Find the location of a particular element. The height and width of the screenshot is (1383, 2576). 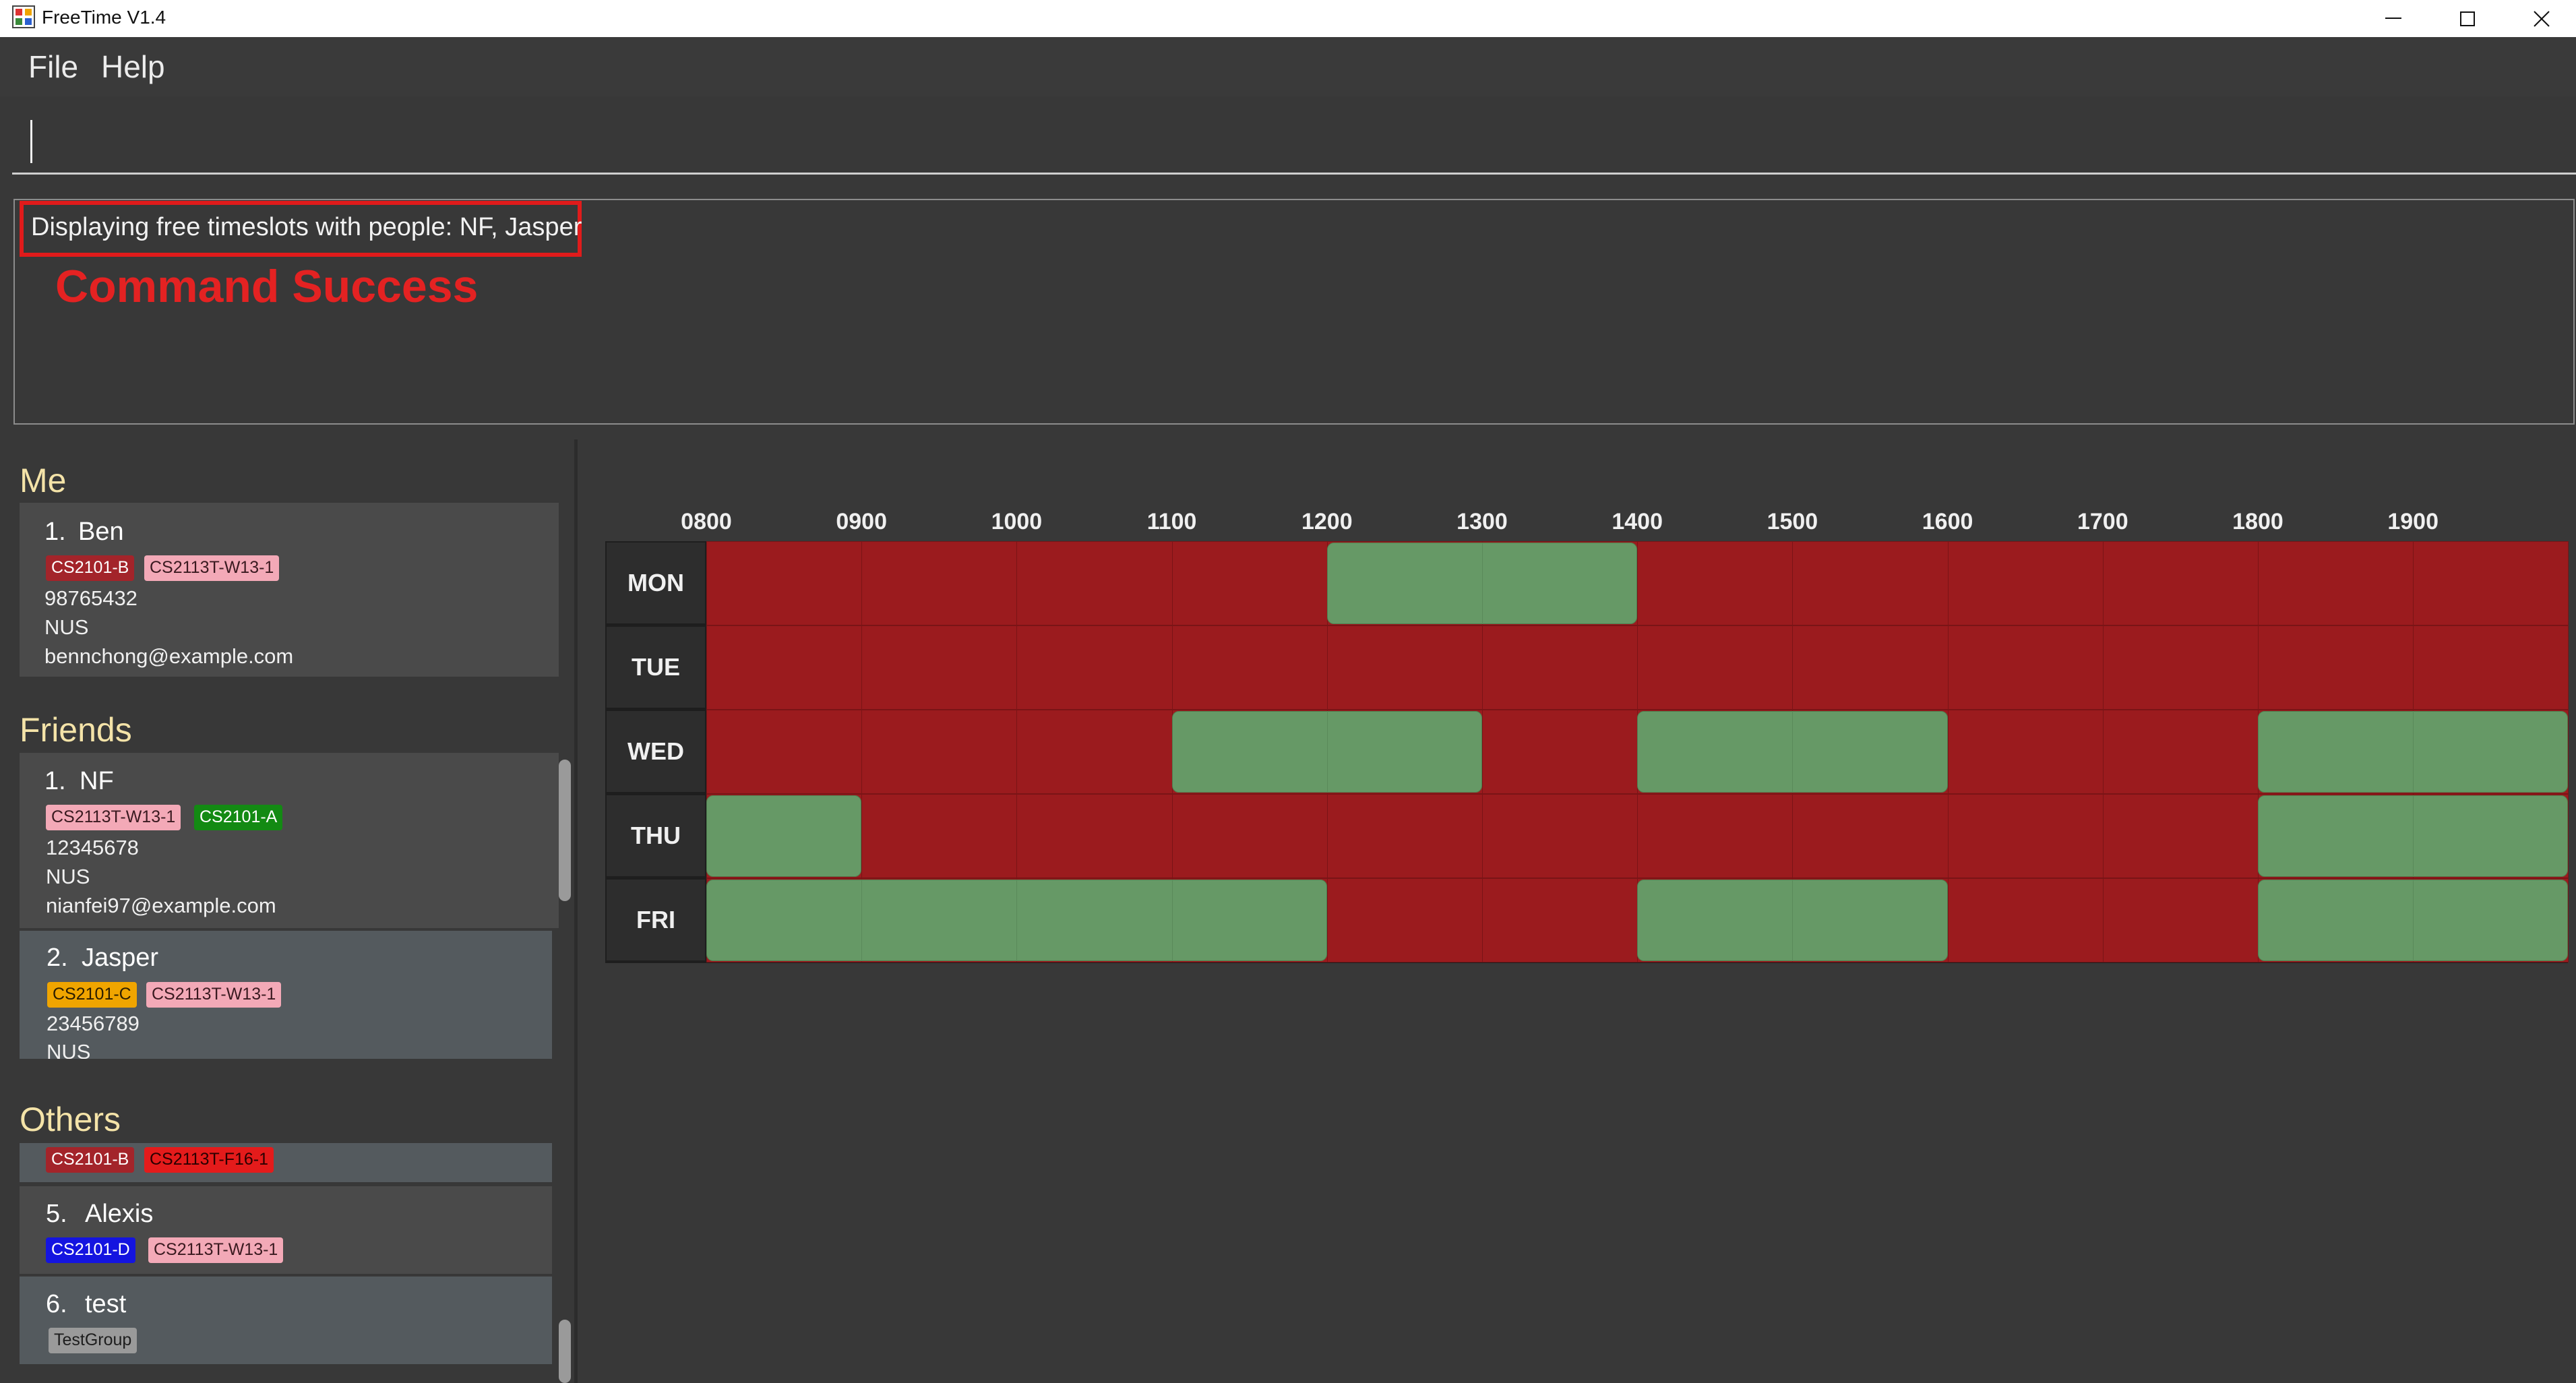

hour-label: 1300 is located at coordinates (1482, 521).